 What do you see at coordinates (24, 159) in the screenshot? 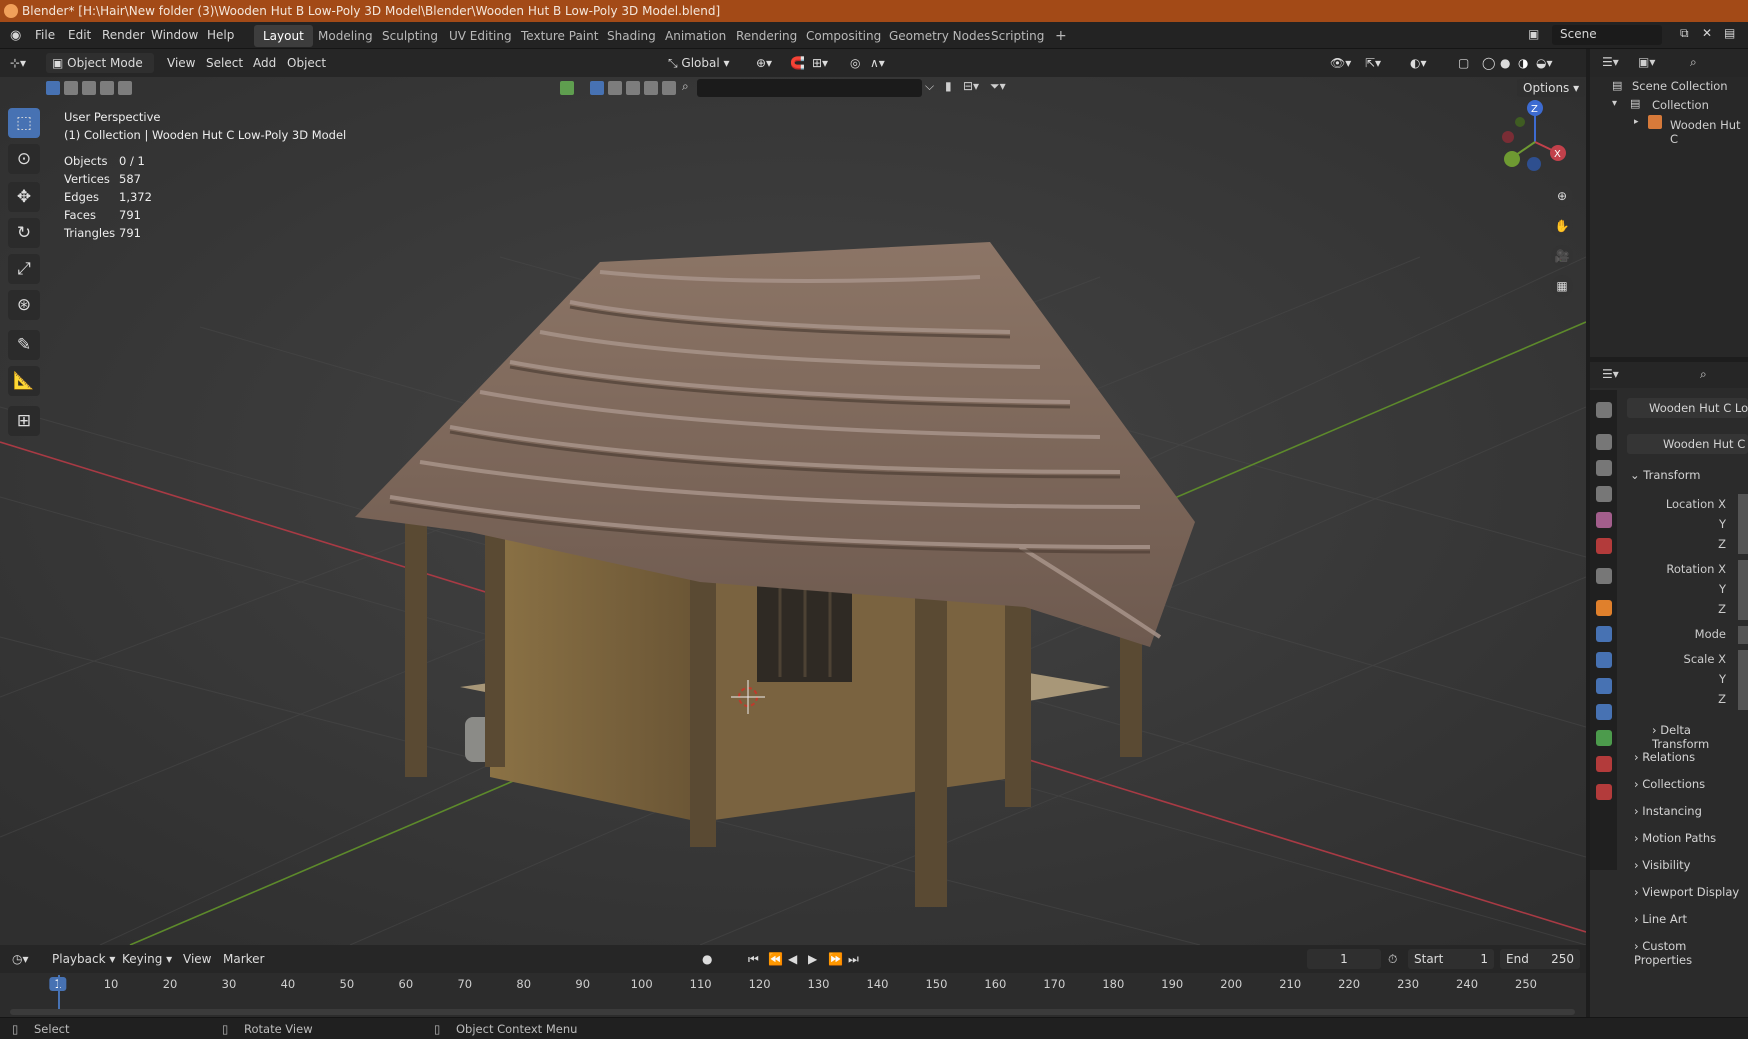
I see `cursor-tool-icon: ⊙` at bounding box center [24, 159].